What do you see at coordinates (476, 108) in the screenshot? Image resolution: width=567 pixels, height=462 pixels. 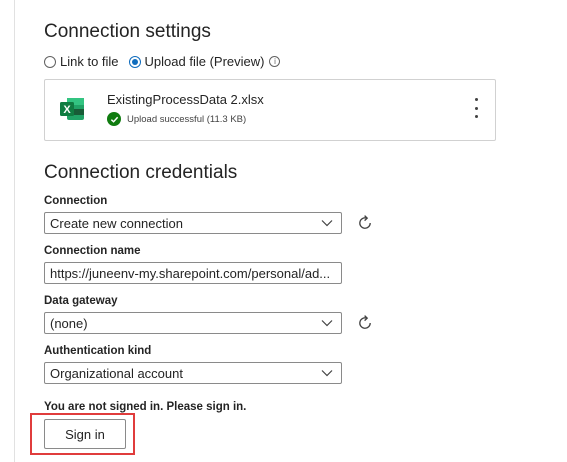 I see `more-options-icon` at bounding box center [476, 108].